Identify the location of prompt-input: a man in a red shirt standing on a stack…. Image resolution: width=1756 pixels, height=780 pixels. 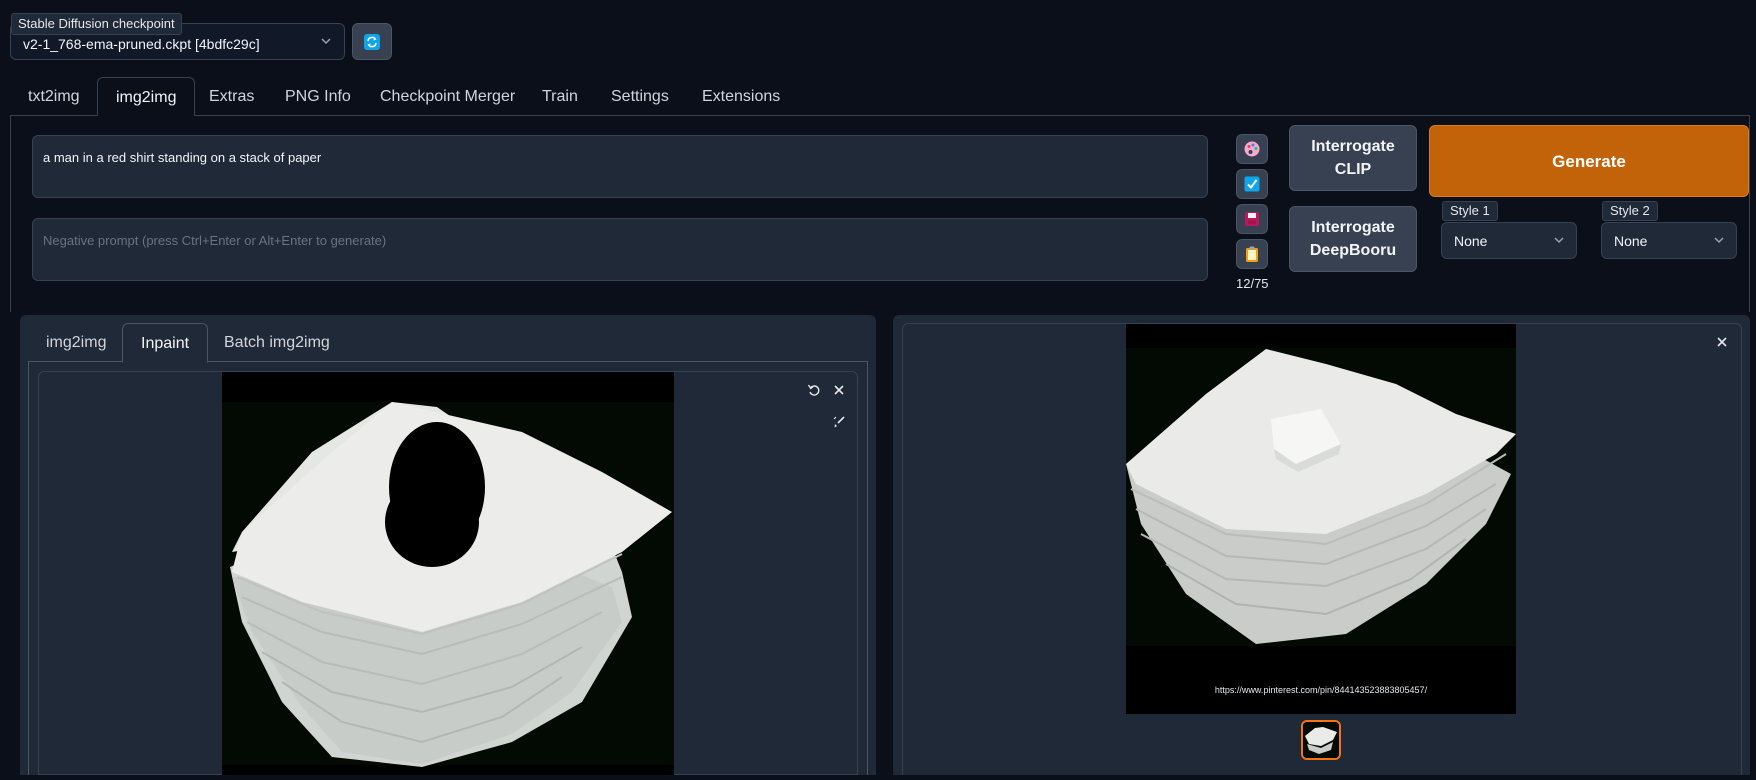
(620, 166).